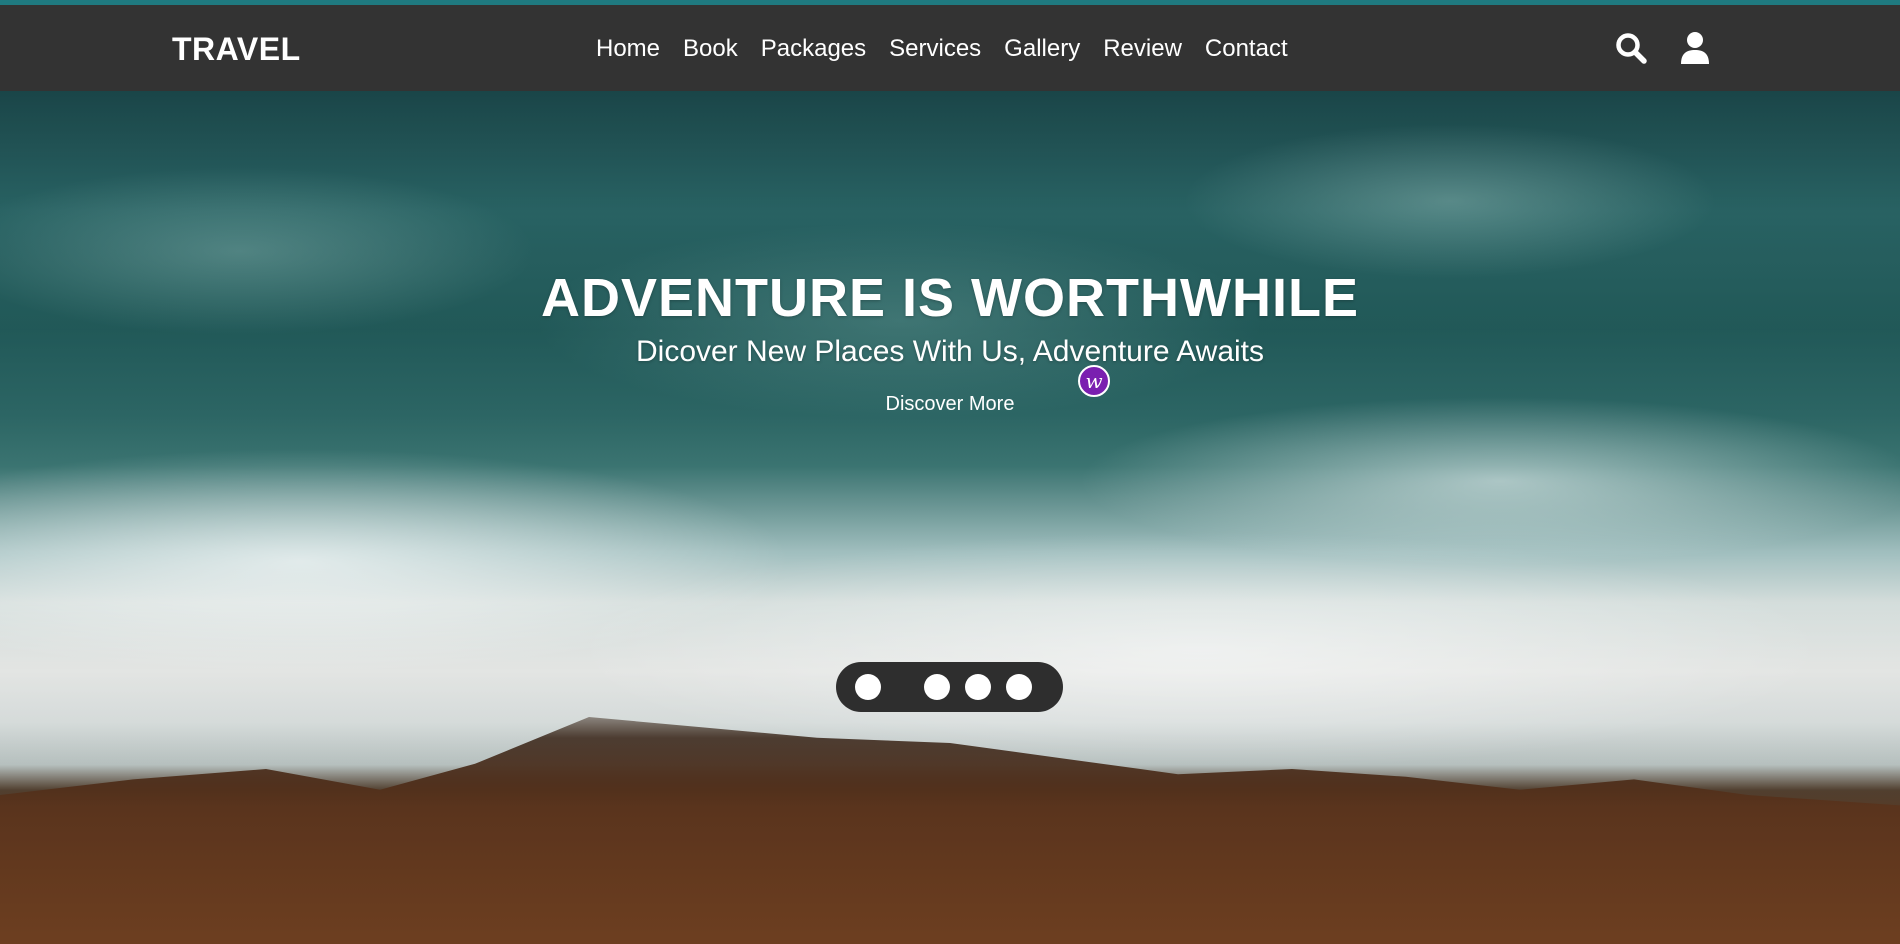 The image size is (1900, 944). I want to click on hero-title: ADVENTURE IS WORTHWHILE, so click(950, 298).